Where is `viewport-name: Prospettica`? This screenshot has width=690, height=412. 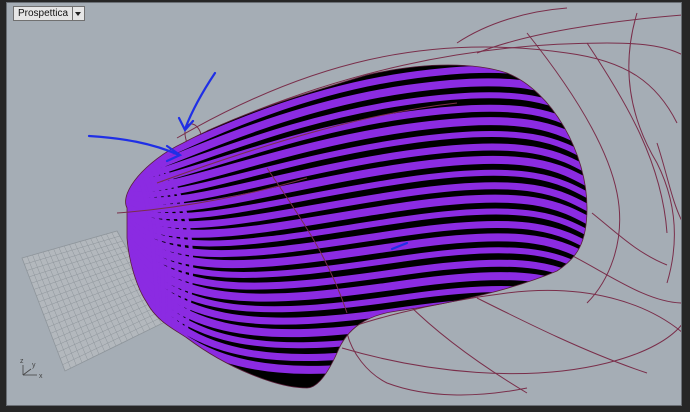
viewport-name: Prospettica is located at coordinates (43, 13).